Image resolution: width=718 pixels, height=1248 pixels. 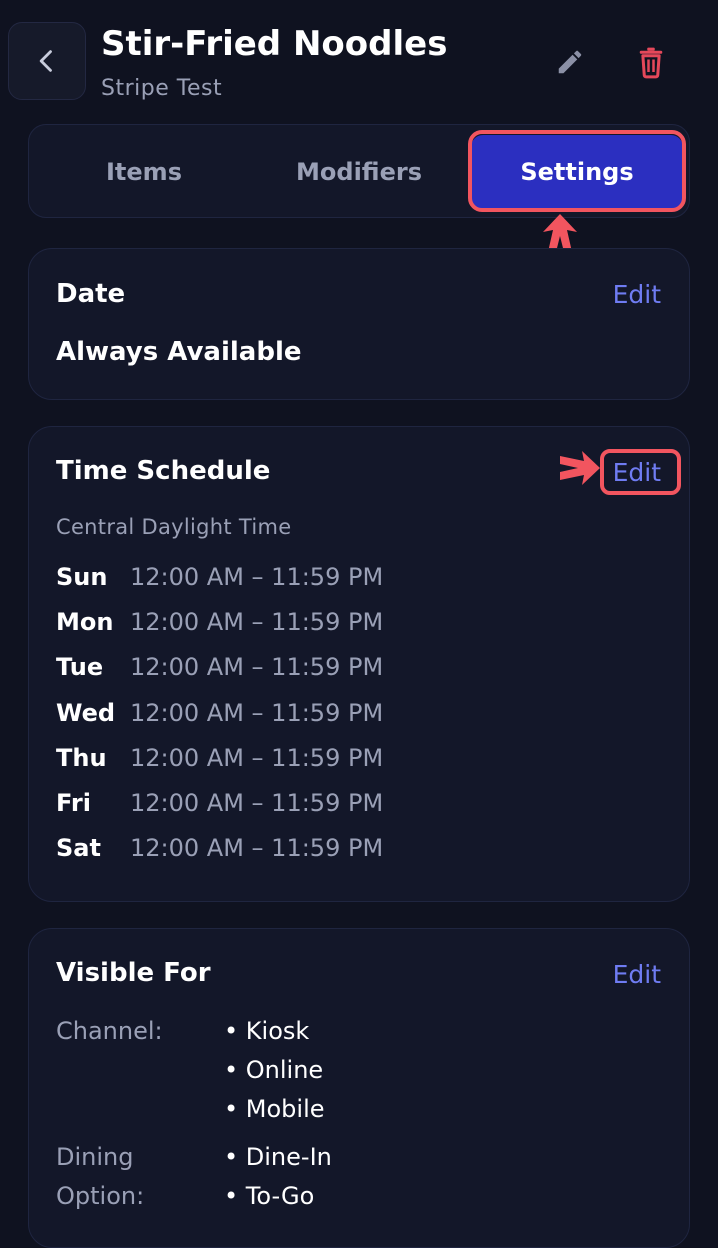 I want to click on schedule-row: Mon 12:00 AM – 11:59 PM, so click(x=356, y=626).